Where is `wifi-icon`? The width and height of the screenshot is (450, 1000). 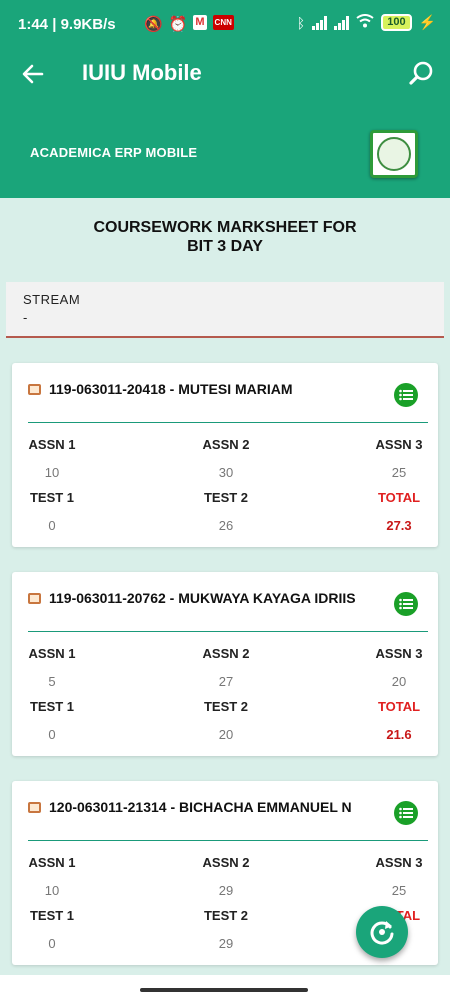
wifi-icon is located at coordinates (365, 22).